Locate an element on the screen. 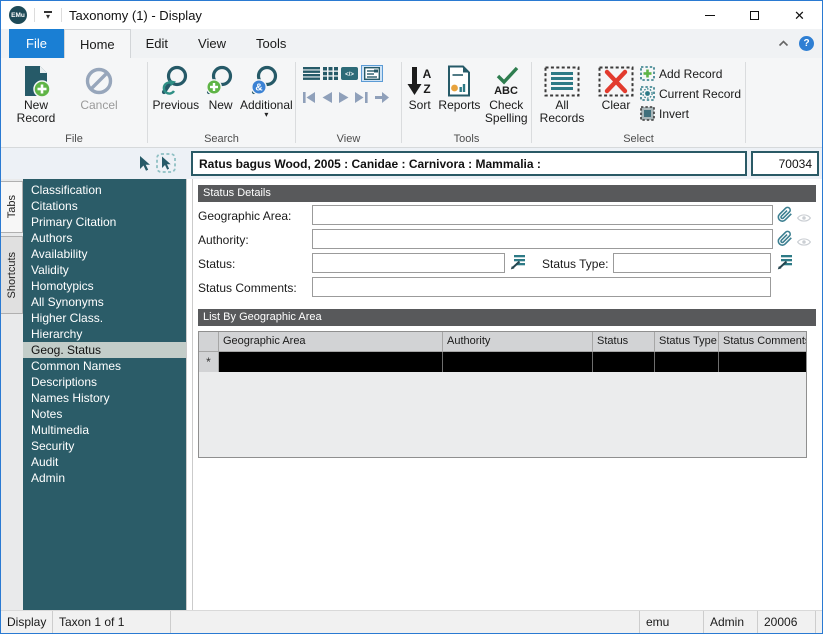  tab-view: View is located at coordinates (212, 43).